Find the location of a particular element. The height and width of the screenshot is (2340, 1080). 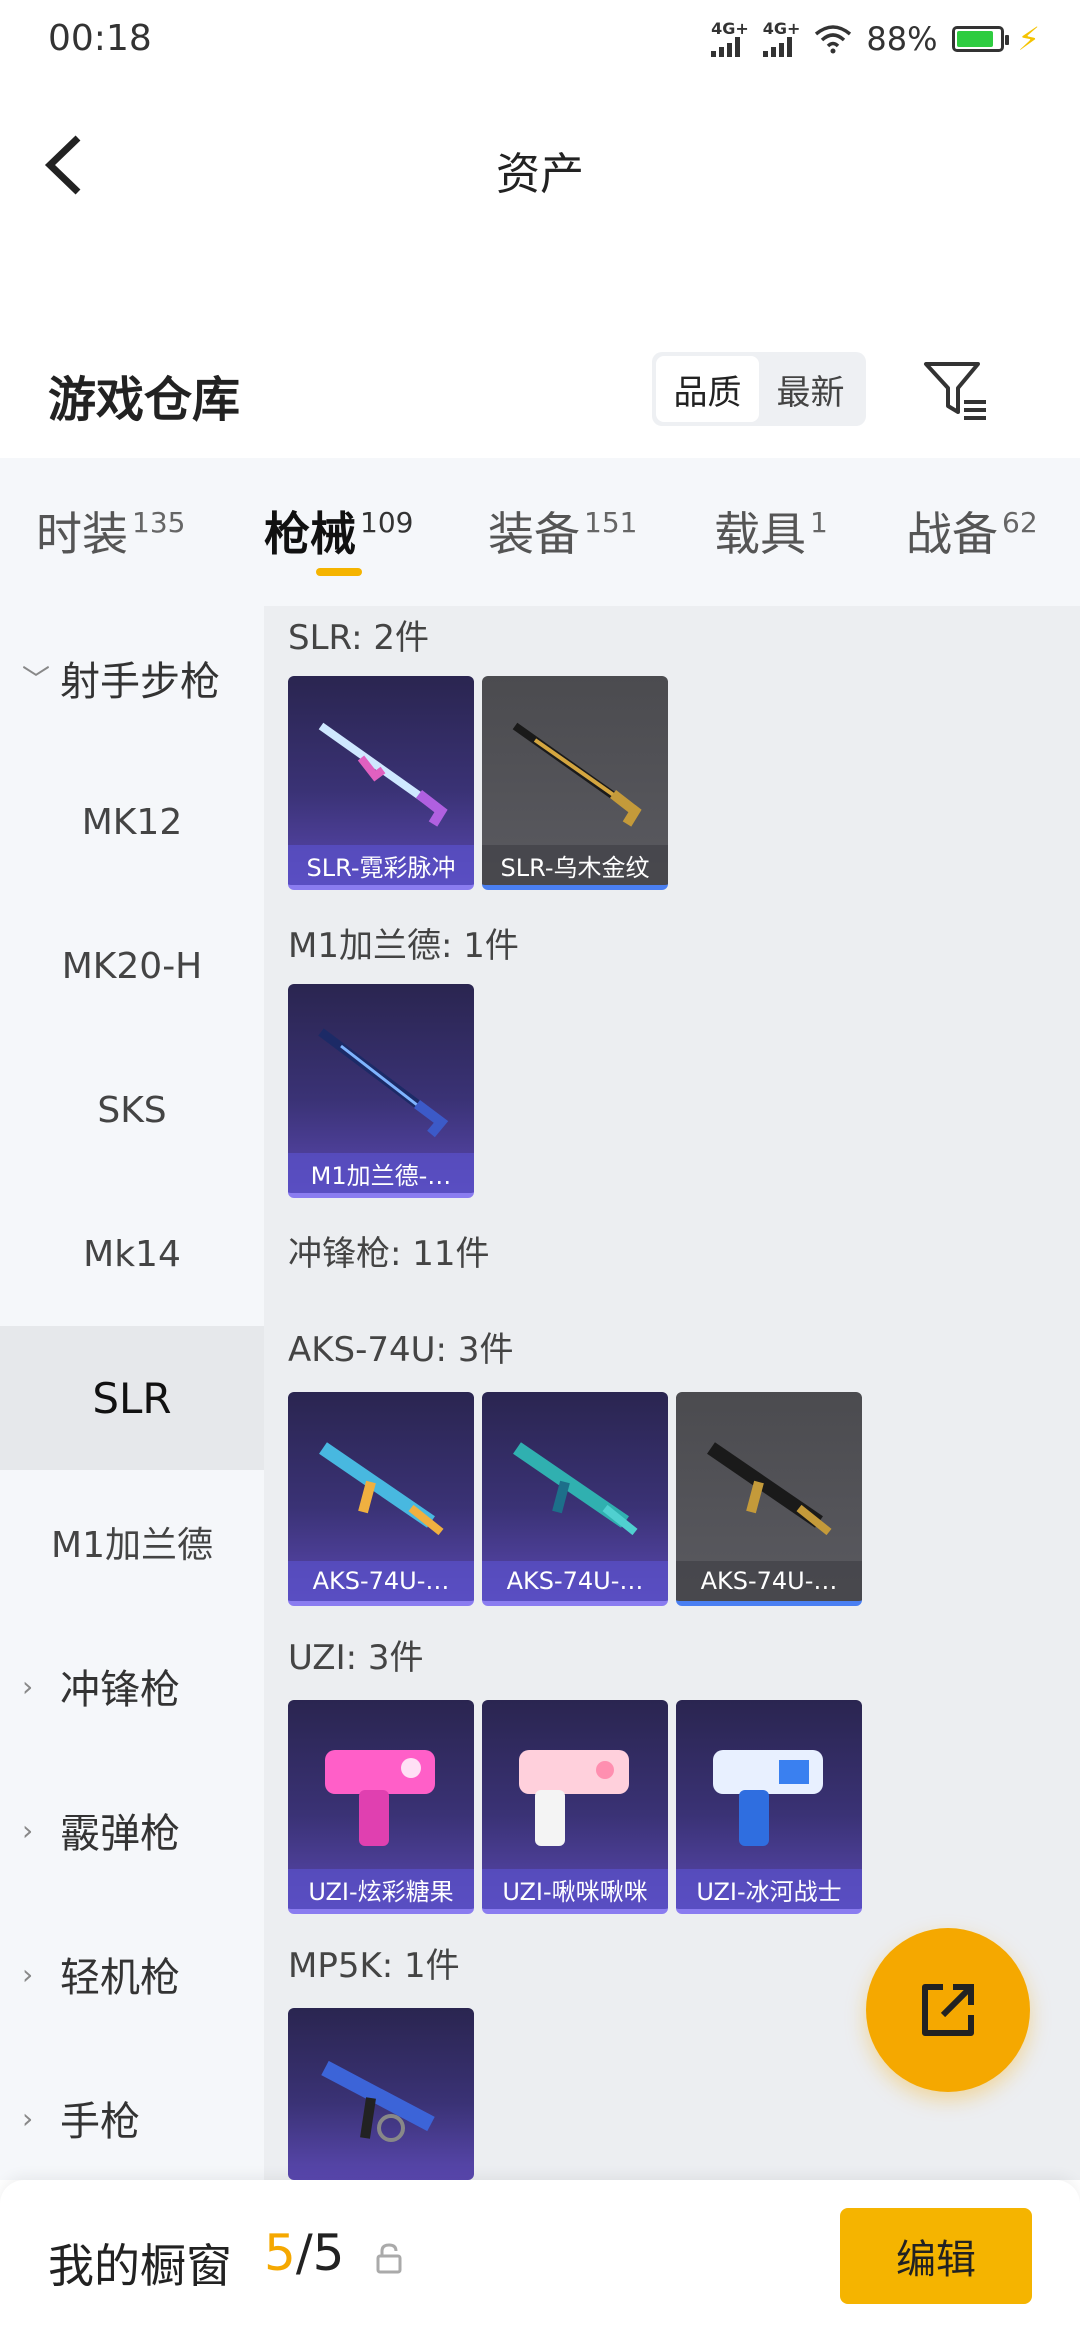

sidebar-item-sks: SKS is located at coordinates (132, 1110).